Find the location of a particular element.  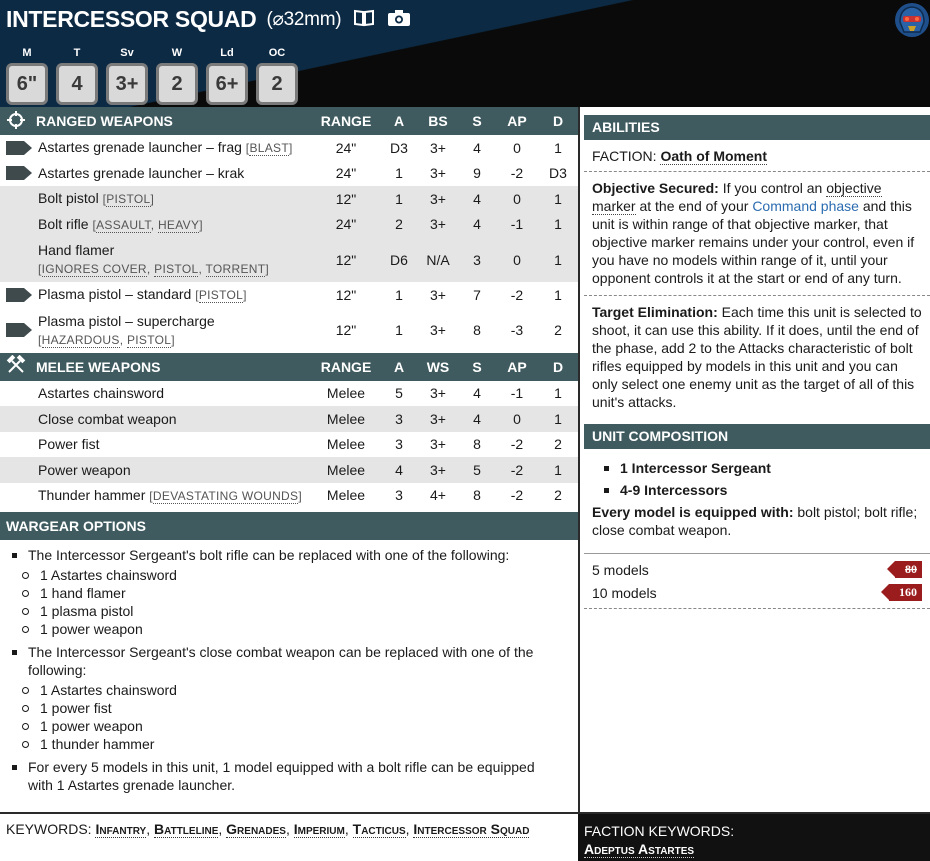

book-icon is located at coordinates (364, 19).